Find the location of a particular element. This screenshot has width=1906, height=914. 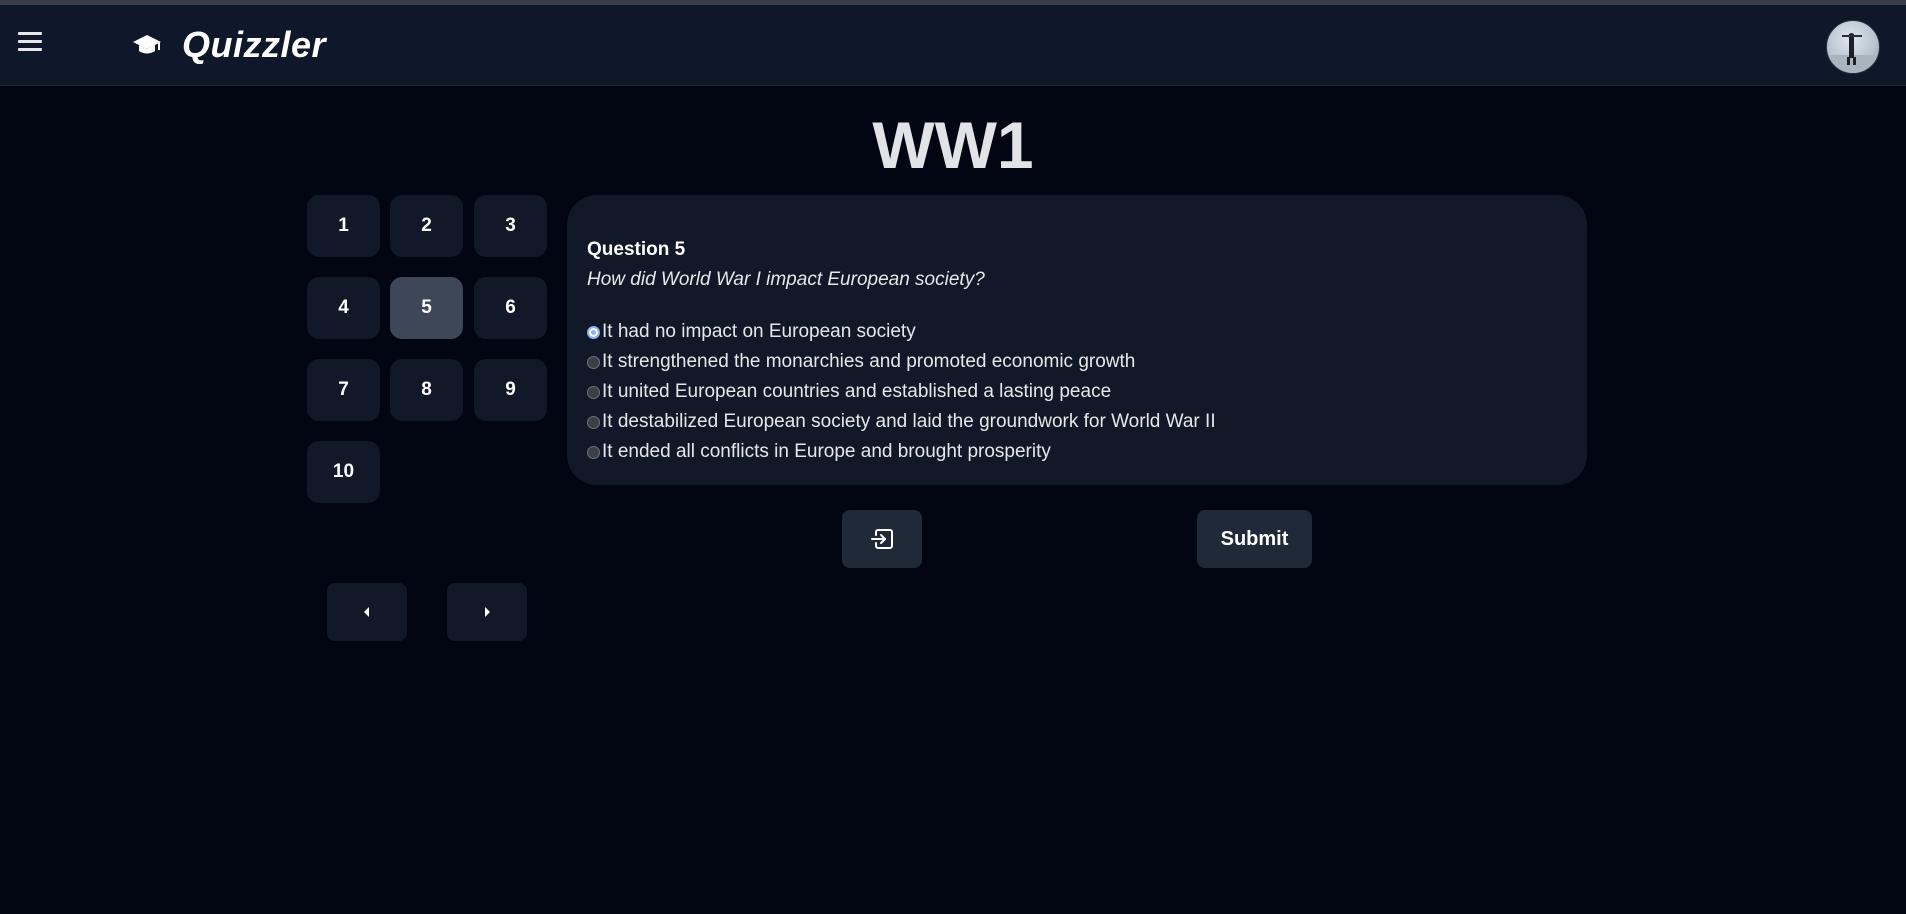

brand-name: Quizzler is located at coordinates (254, 44).